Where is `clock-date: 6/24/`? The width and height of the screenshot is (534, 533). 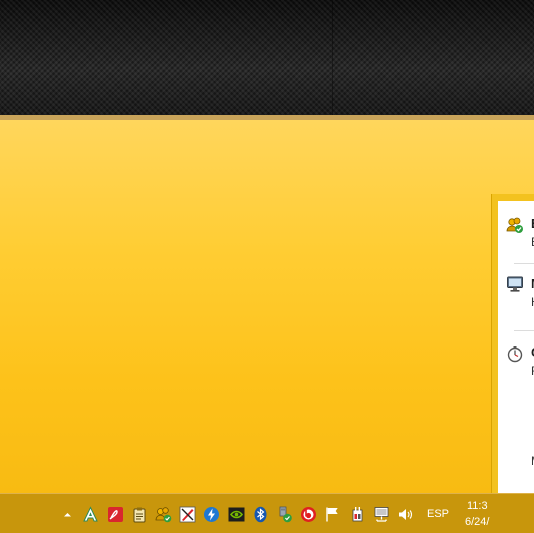 clock-date: 6/24/ is located at coordinates (477, 522).